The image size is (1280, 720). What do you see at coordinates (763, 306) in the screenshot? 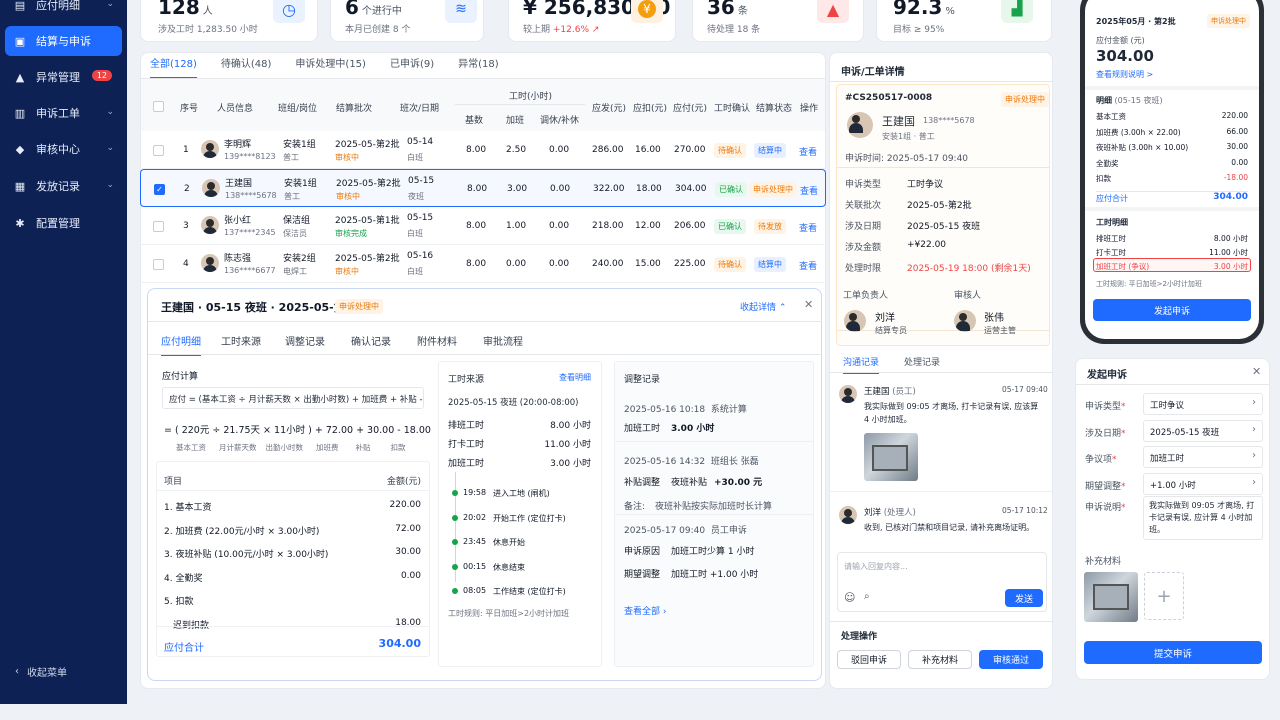
I see `collapse-detail-link: 收起详情 ⌃` at bounding box center [763, 306].